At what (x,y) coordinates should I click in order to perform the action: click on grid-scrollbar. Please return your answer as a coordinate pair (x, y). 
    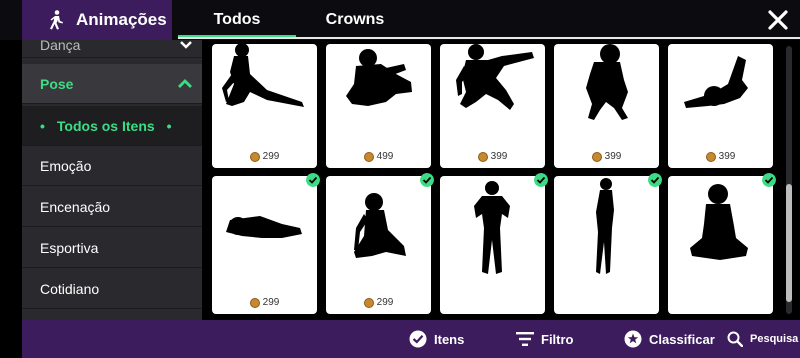
    Looking at the image, I should click on (789, 180).